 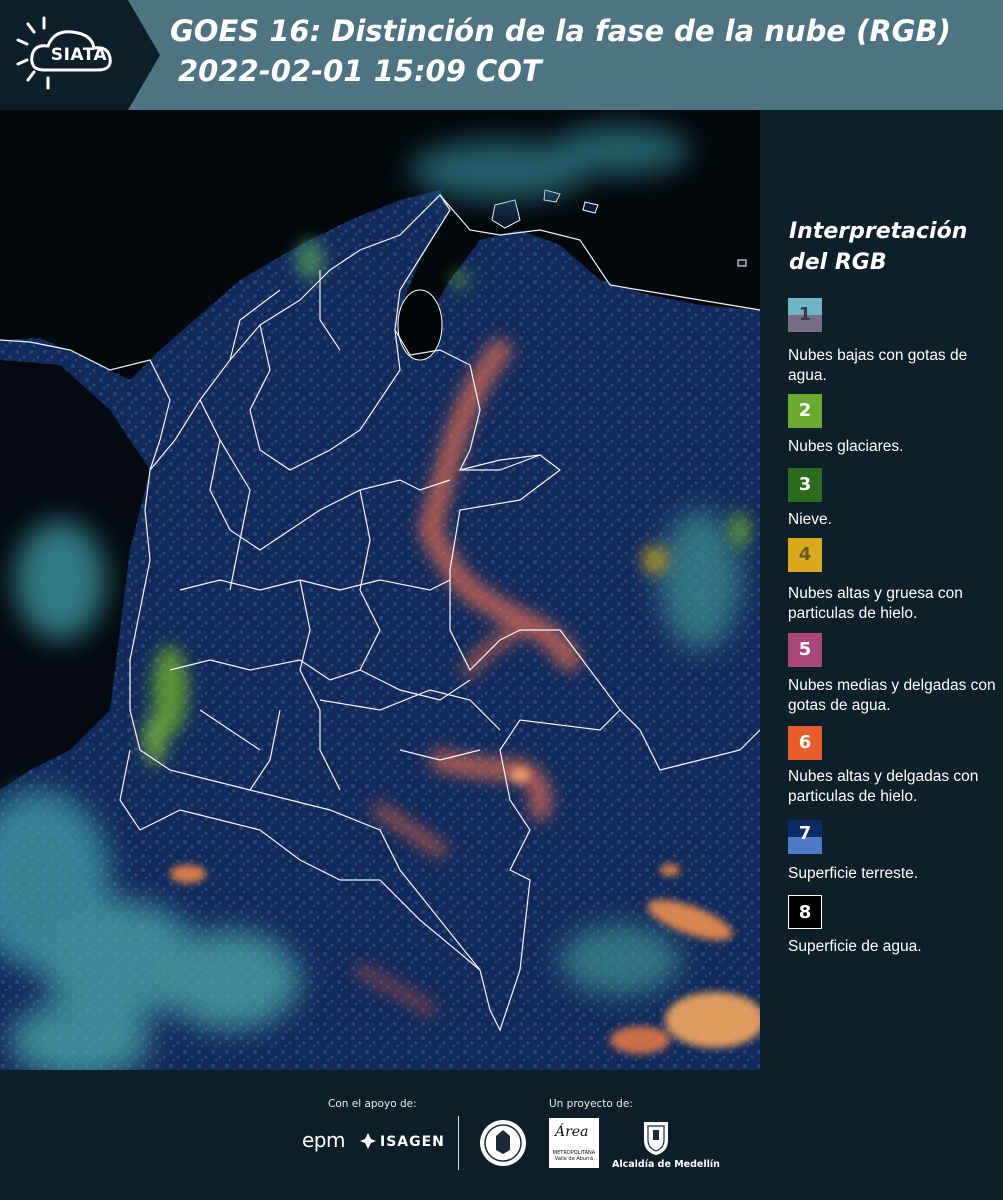 I want to click on epm-logo: epm, so click(x=323, y=1140).